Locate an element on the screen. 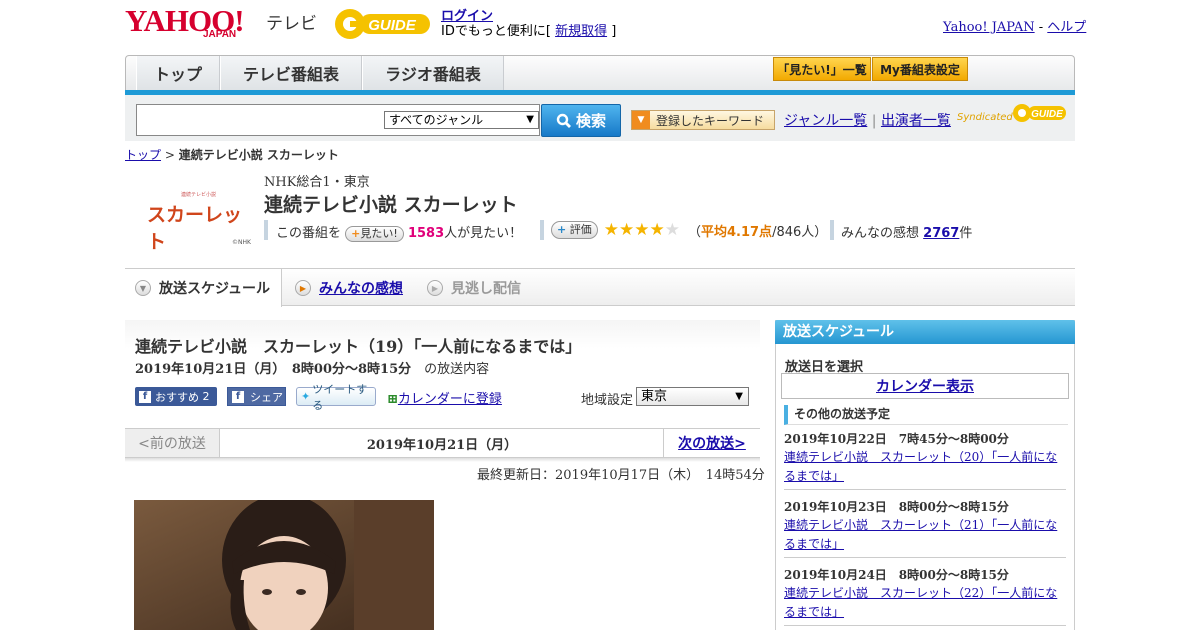 The image size is (1200, 630). search-button: 検索 is located at coordinates (581, 120).